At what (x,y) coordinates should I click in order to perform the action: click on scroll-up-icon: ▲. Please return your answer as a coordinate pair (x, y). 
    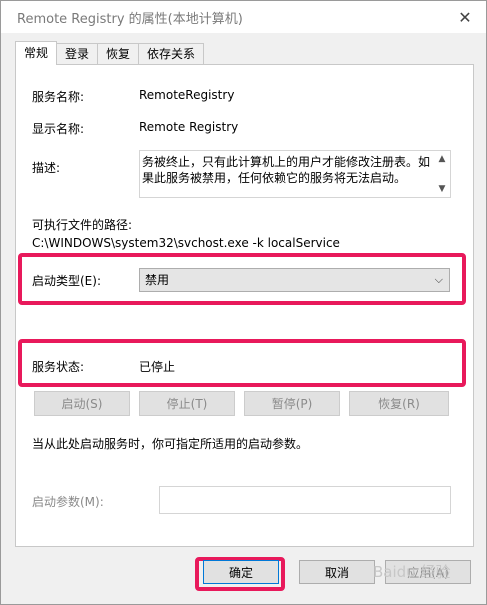
    Looking at the image, I should click on (442, 159).